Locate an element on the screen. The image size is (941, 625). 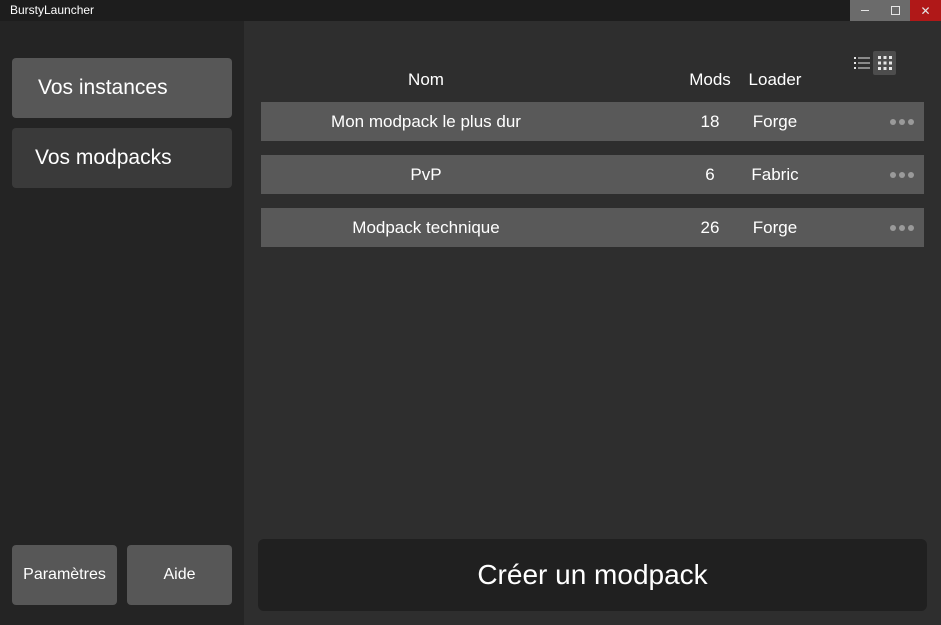
list-view-button is located at coordinates (861, 63).